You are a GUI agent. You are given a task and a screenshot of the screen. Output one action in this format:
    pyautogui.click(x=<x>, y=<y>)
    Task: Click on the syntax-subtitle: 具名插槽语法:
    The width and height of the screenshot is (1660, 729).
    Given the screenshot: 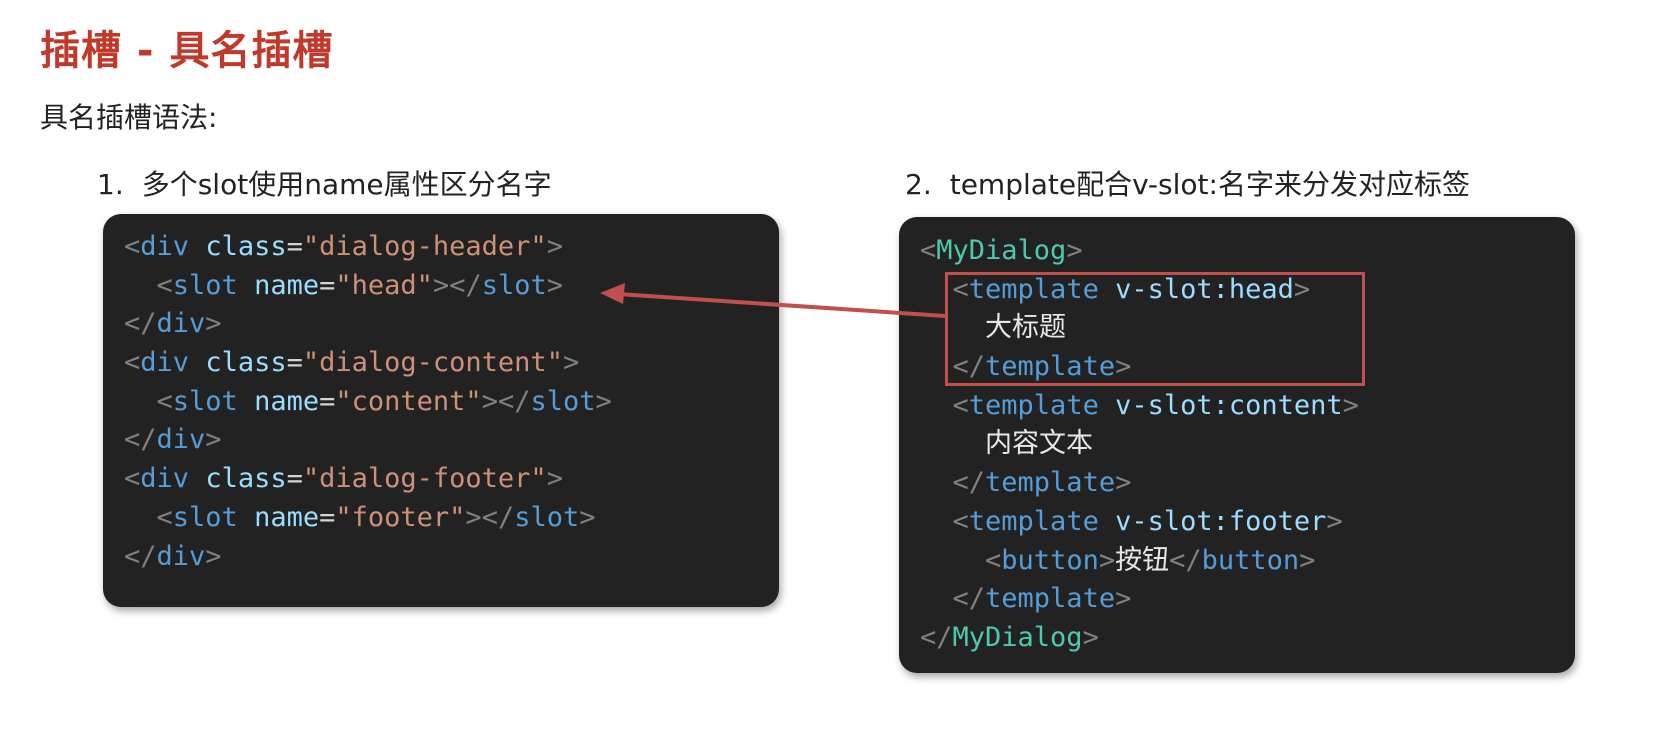 What is the action you would take?
    pyautogui.click(x=129, y=117)
    